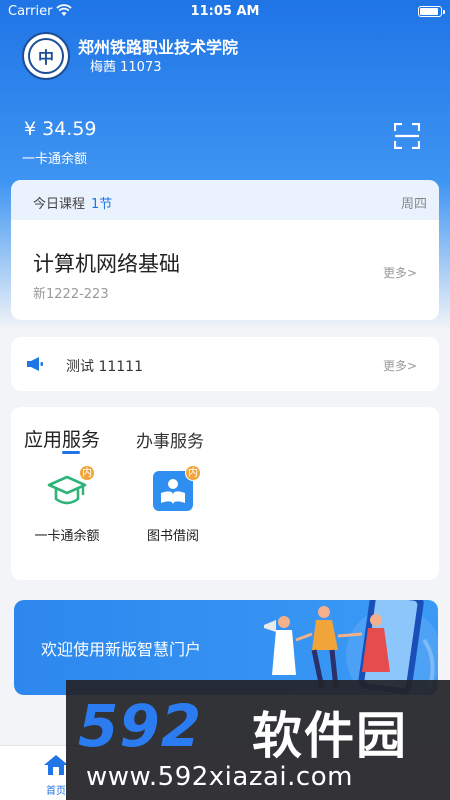 This screenshot has height=800, width=450. I want to click on card-balance: ¥ 34.59, so click(60, 129).